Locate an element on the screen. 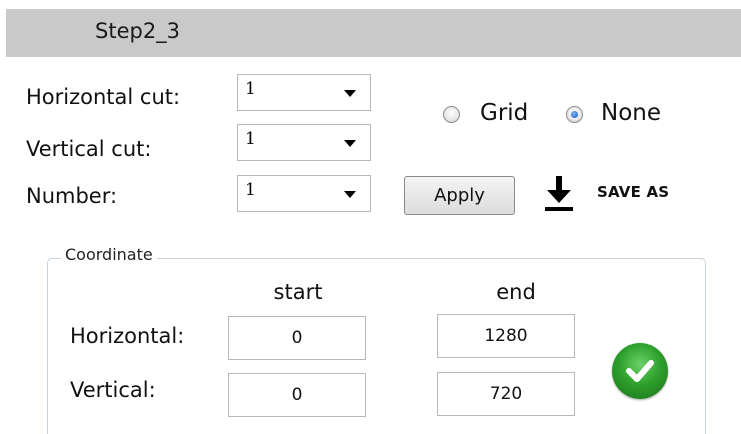  horizontal-cut-label: Horizontal cut: is located at coordinates (103, 97).